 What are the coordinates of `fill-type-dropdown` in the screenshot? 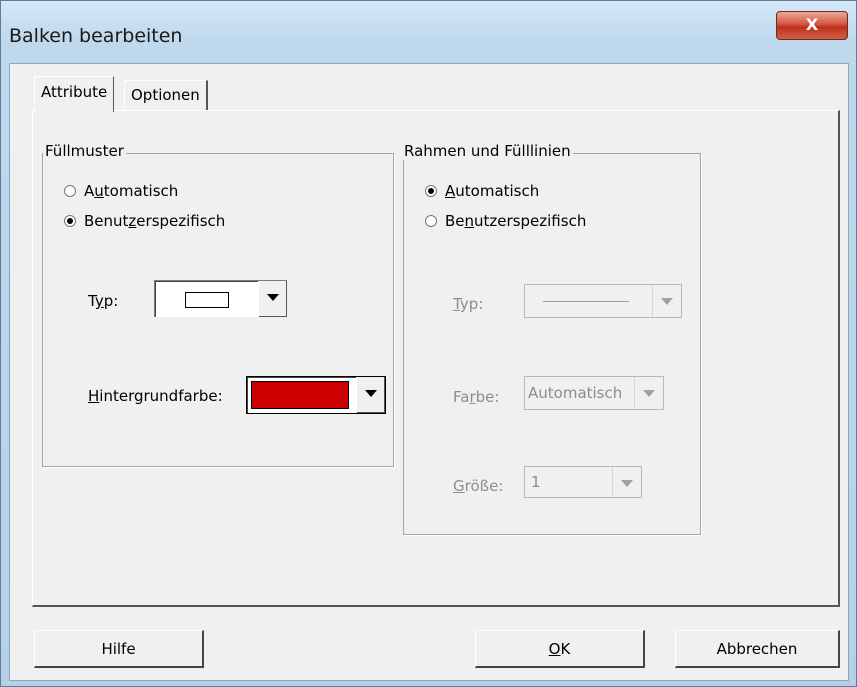 It's located at (220, 298).